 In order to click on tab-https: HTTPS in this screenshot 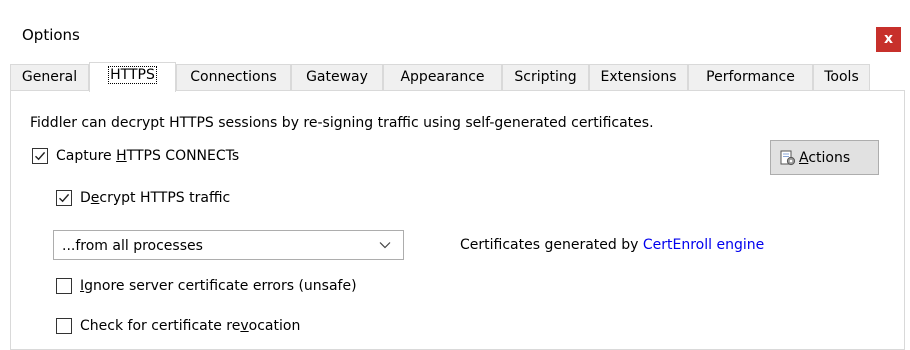, I will do `click(132, 77)`.